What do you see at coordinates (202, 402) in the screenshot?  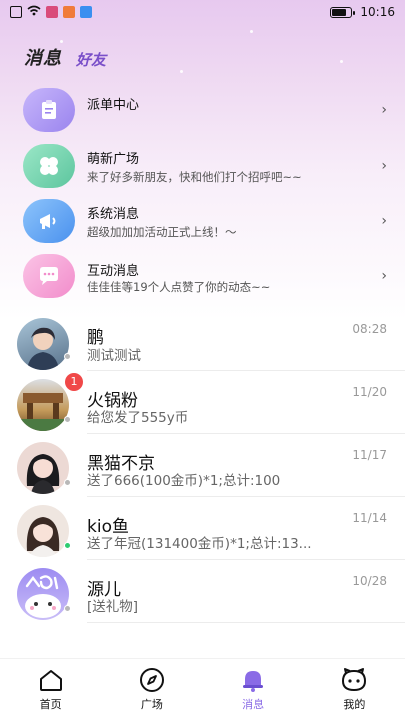 I see `chat-row: 1 火锅粉 给您发了555y币 11/20` at bounding box center [202, 402].